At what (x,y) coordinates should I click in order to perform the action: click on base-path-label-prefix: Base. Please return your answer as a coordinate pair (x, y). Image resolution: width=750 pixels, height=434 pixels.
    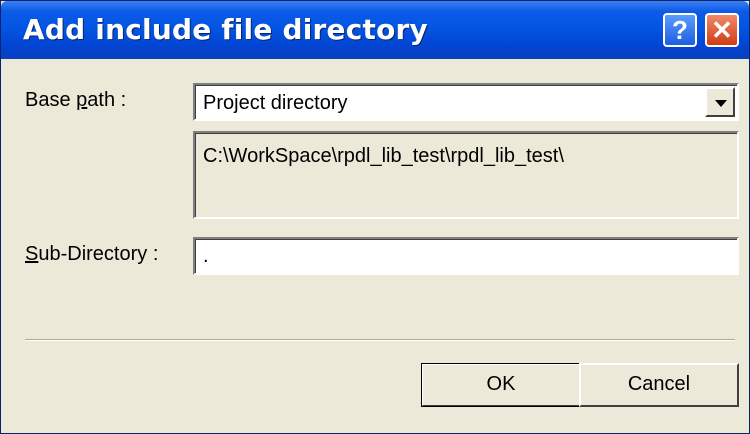
    Looking at the image, I should click on (51, 100).